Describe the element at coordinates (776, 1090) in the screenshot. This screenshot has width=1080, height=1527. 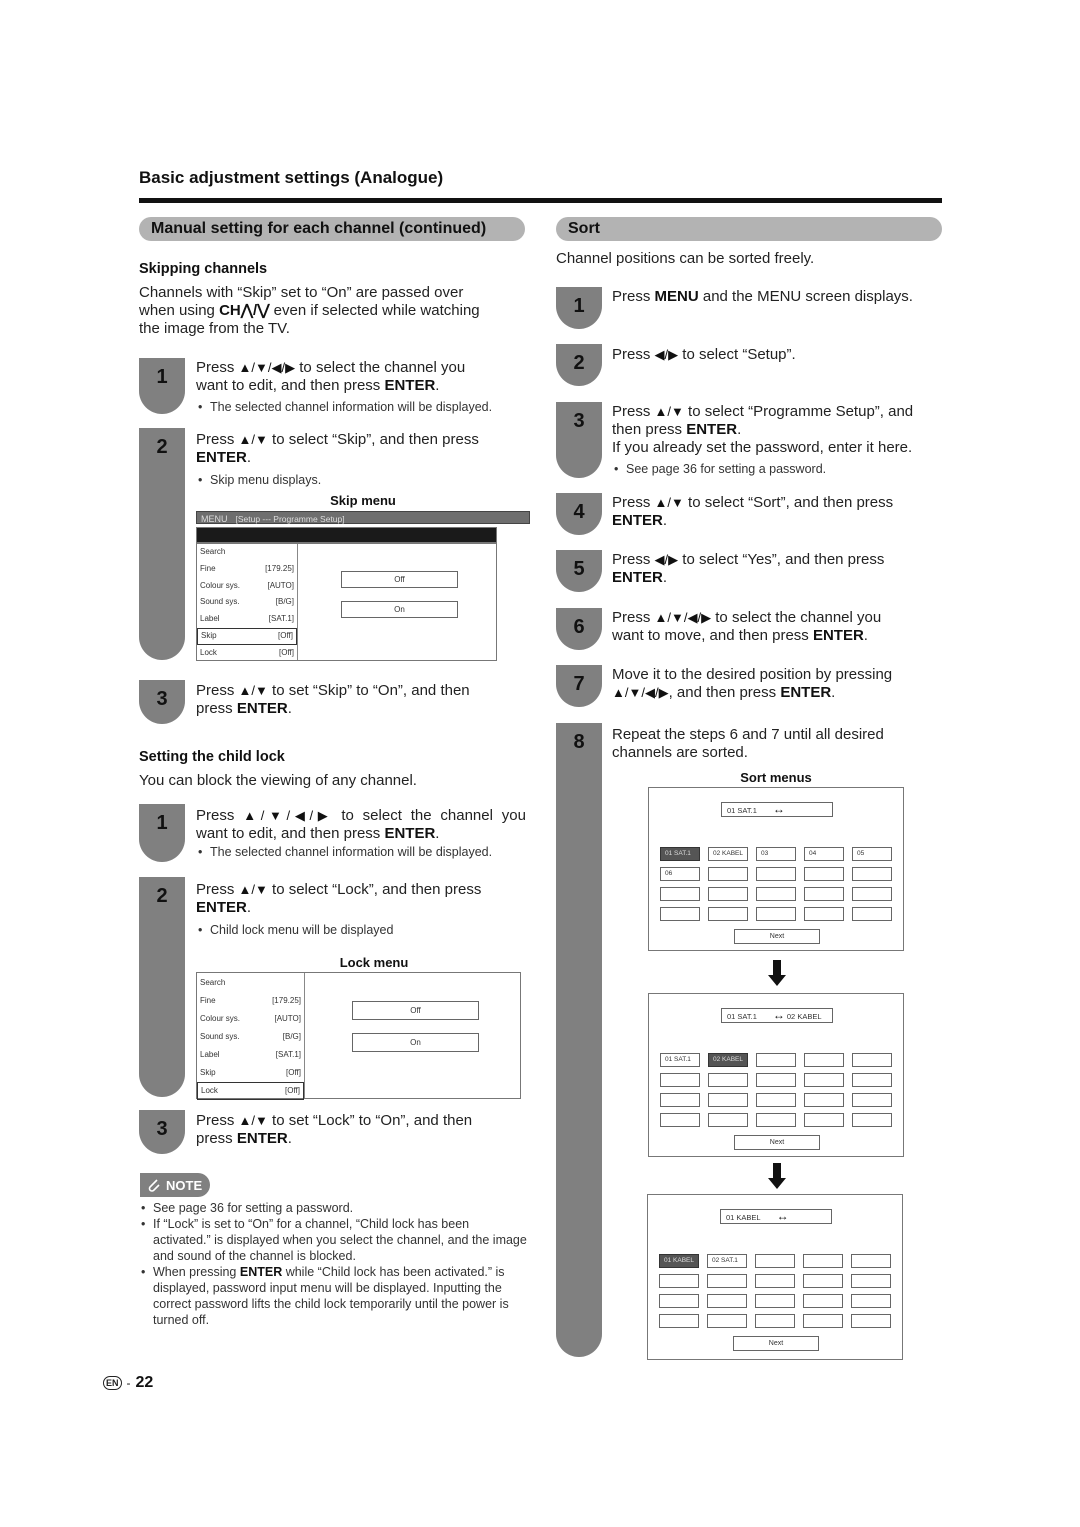
I see `channel-grid: 01 SAT.1 02 KABEL` at that location.